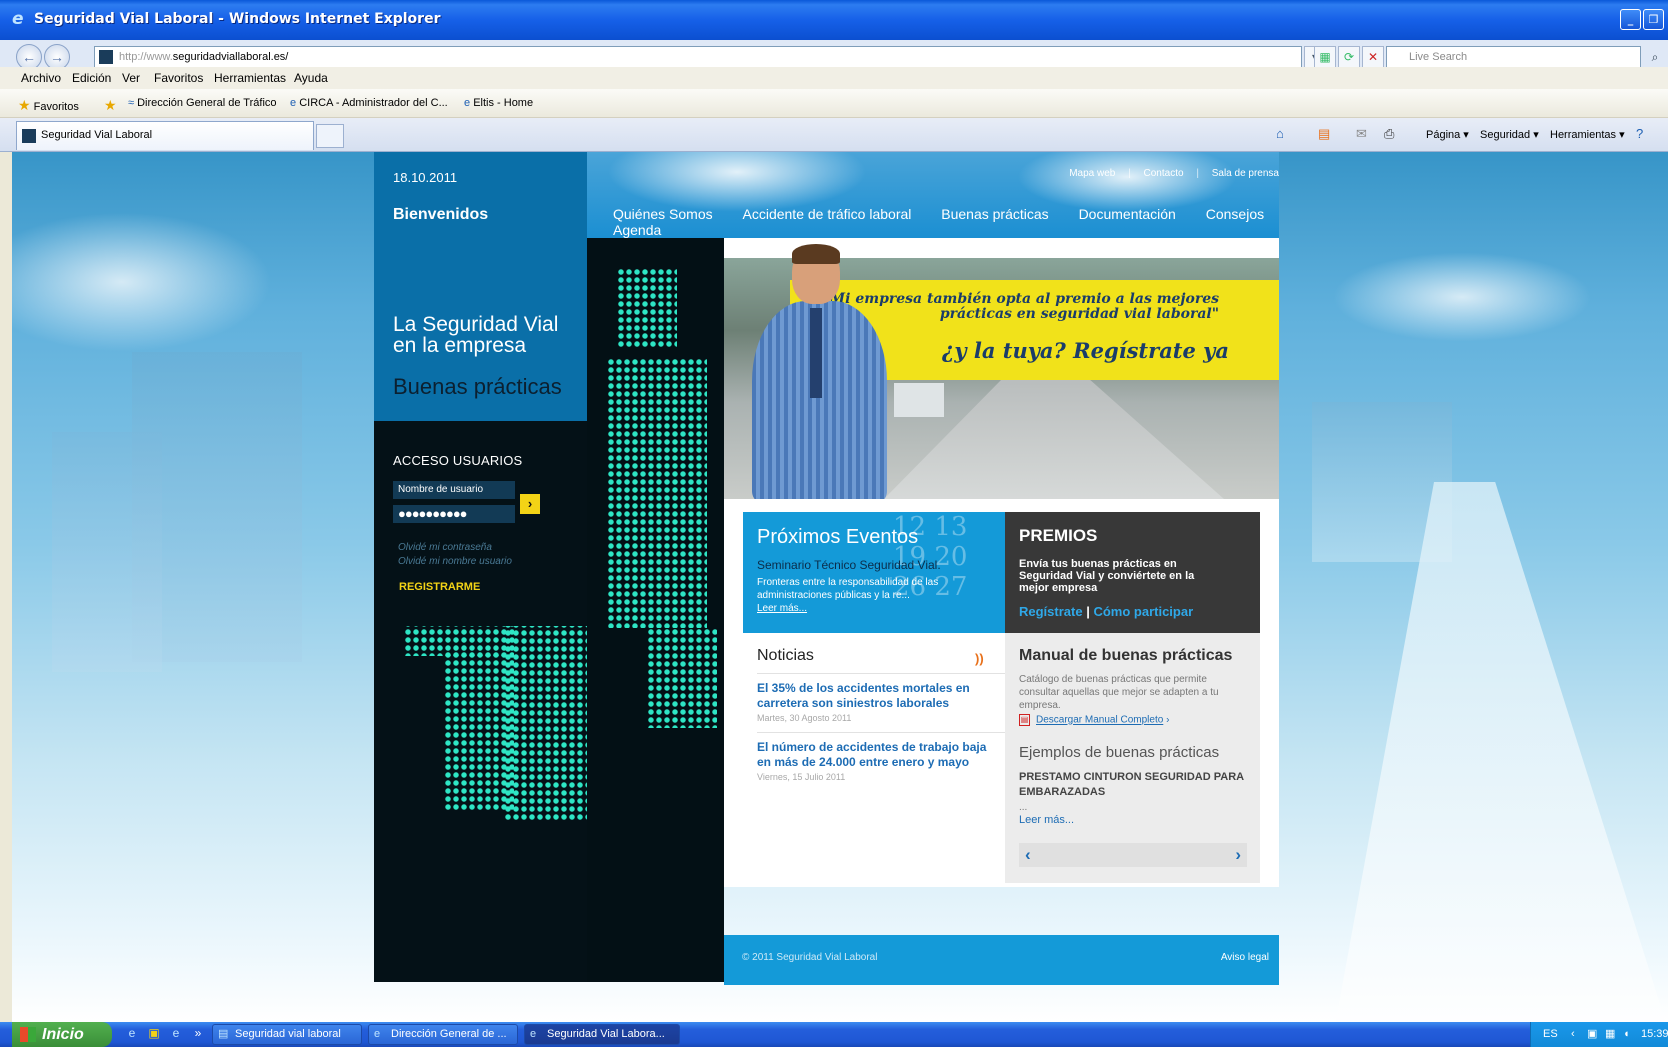  Describe the element at coordinates (439, 587) in the screenshot. I see `register-link: REGISTRARME` at that location.